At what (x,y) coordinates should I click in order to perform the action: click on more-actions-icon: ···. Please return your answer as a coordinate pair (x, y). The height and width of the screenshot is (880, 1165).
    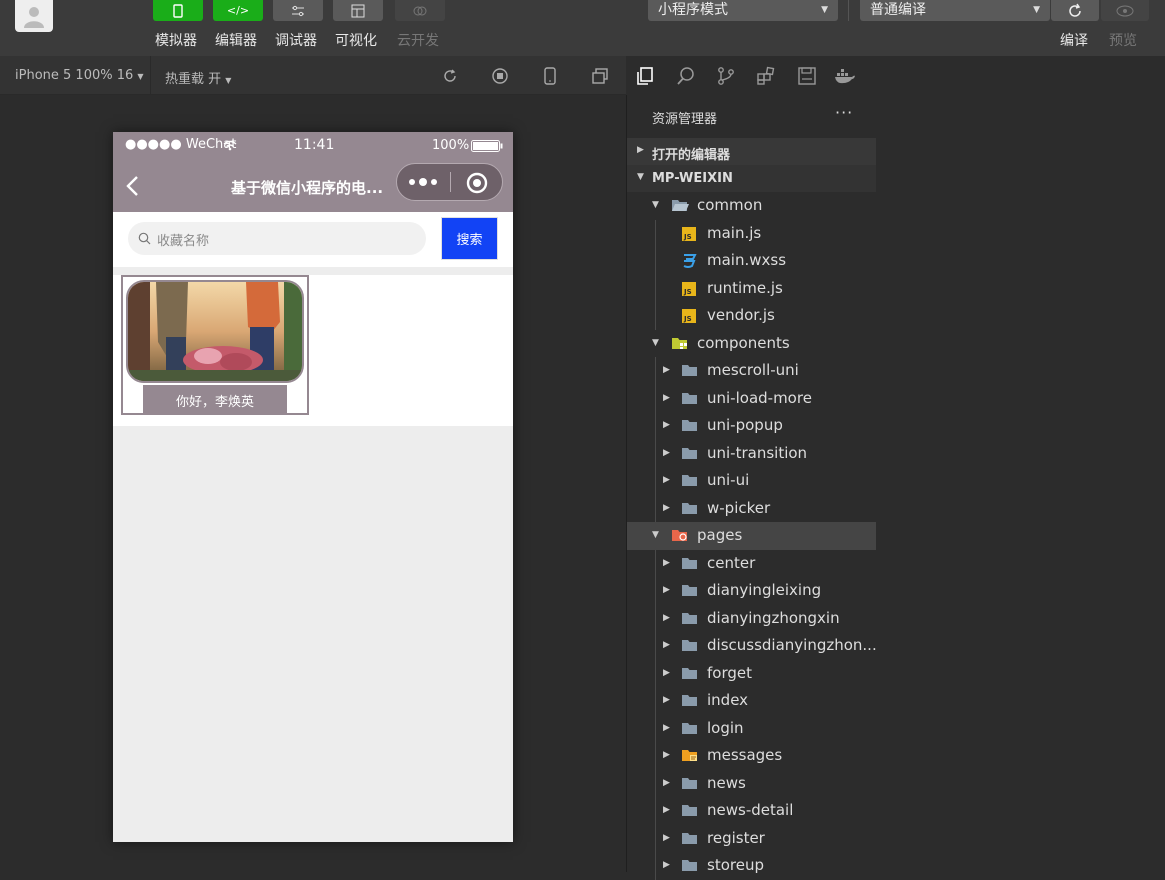
    Looking at the image, I should click on (844, 112).